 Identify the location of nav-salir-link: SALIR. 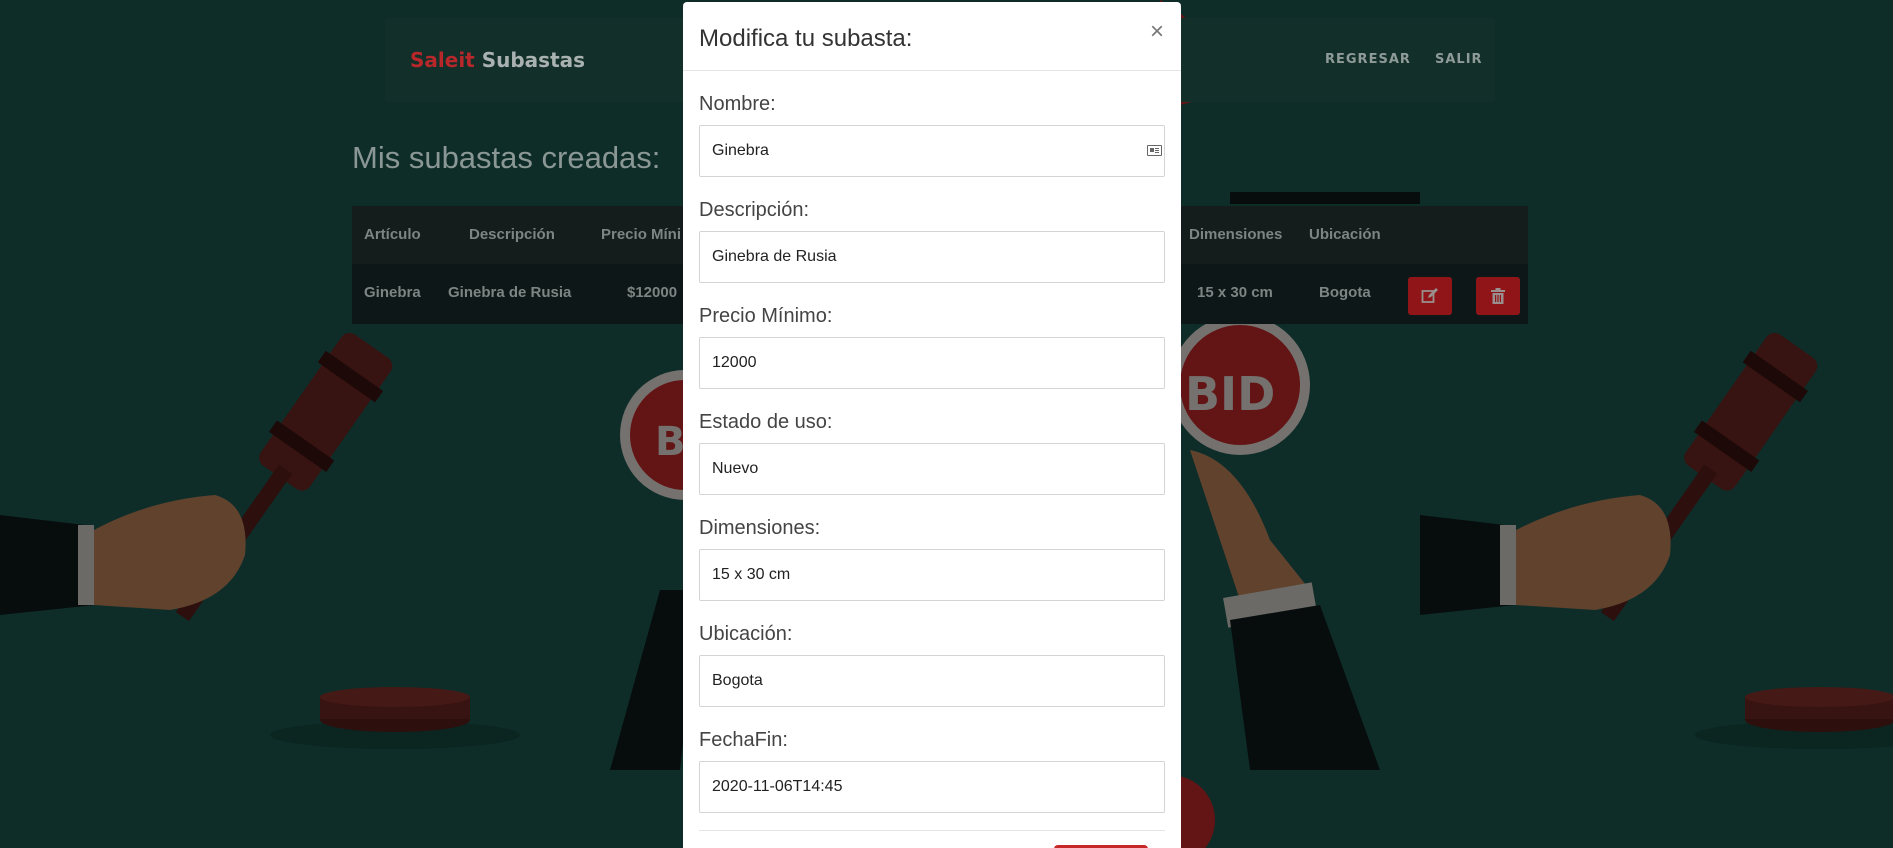
(1459, 59).